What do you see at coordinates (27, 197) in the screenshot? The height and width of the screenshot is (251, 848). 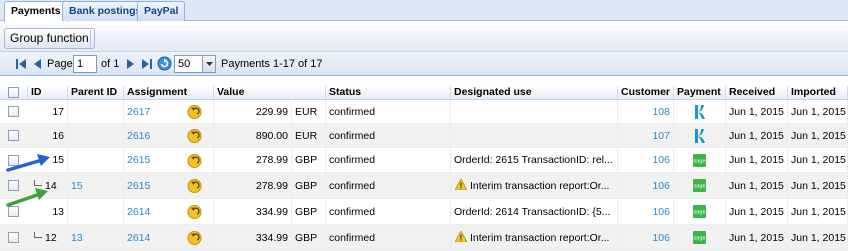 I see `green-arrow-annotation` at bounding box center [27, 197].